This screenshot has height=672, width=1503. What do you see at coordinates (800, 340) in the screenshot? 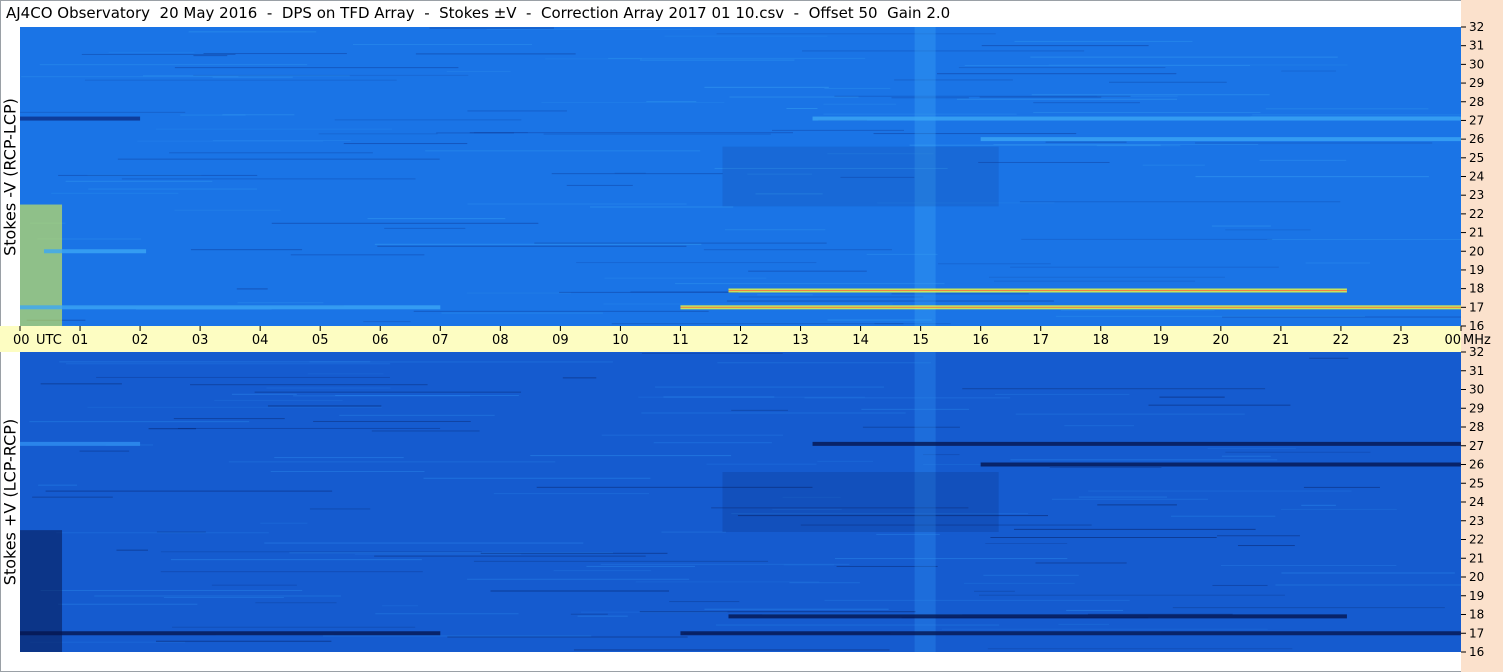
I see `time-tick-label: 13` at bounding box center [800, 340].